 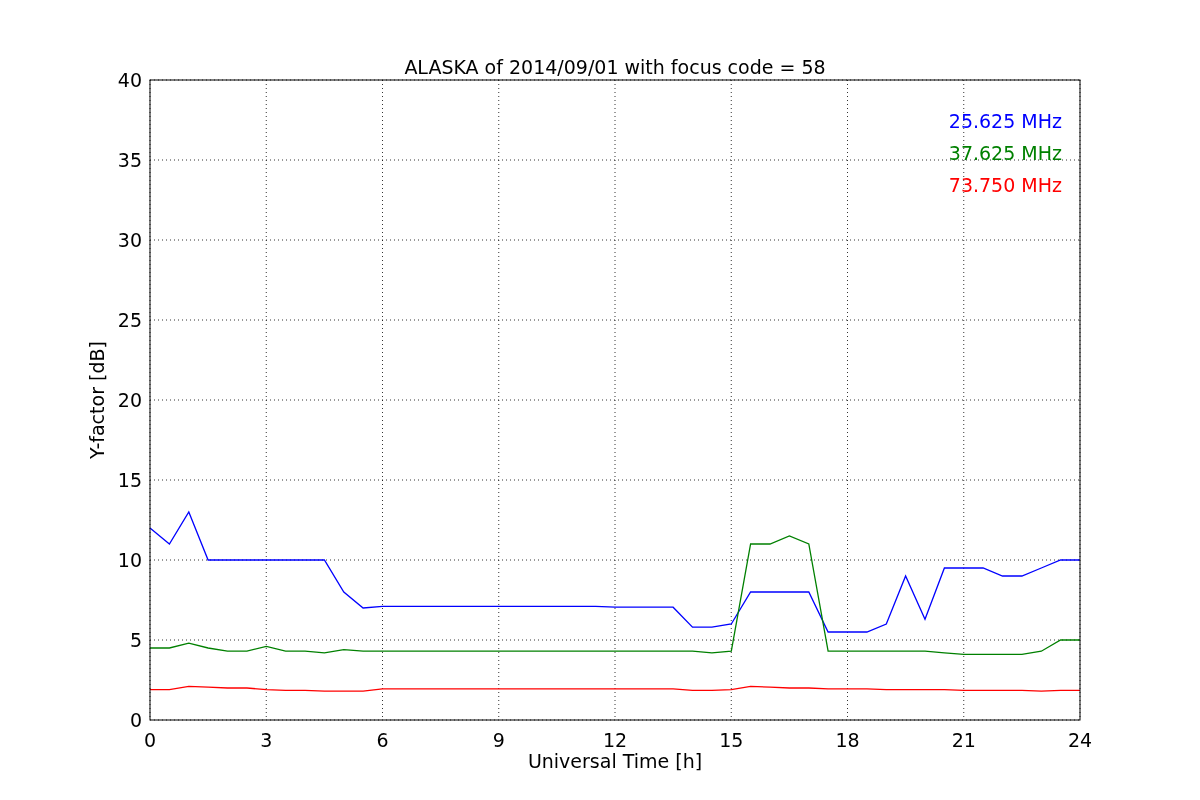 I want to click on x-tick-label: 9, so click(x=498, y=740).